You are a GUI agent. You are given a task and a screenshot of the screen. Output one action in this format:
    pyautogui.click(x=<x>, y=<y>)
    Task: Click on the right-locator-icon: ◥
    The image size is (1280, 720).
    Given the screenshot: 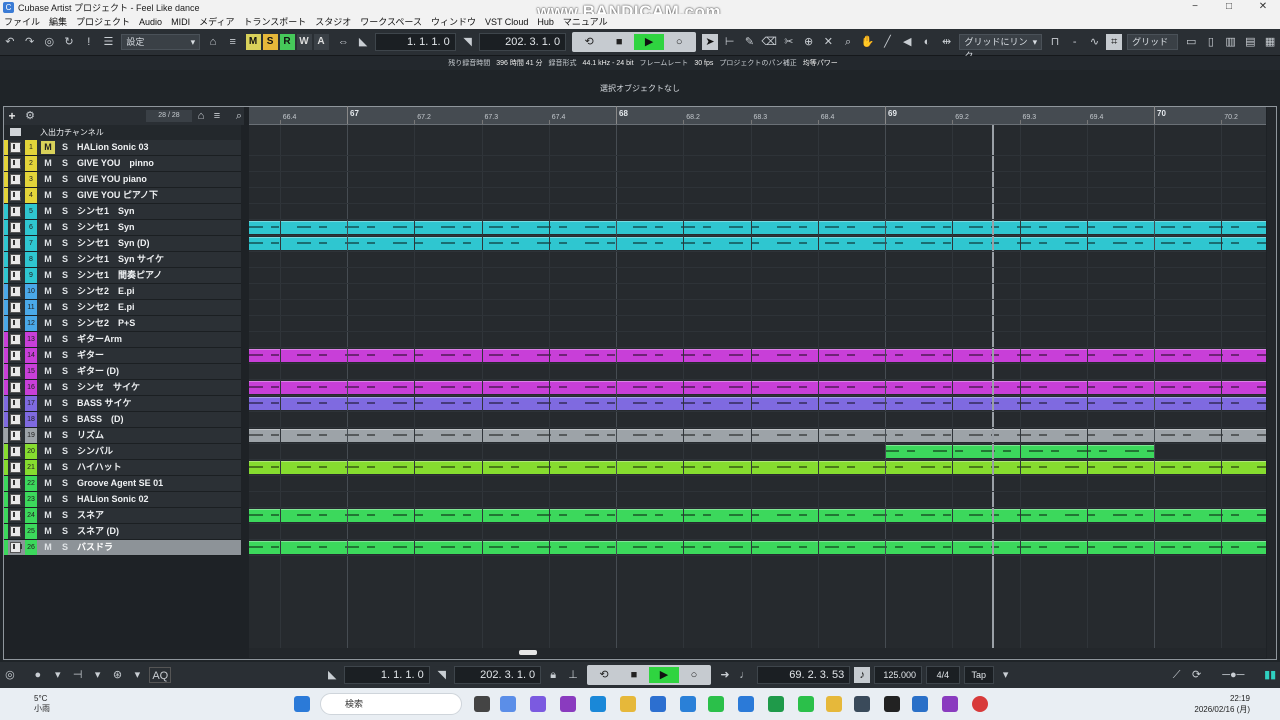 What is the action you would take?
    pyautogui.click(x=442, y=675)
    